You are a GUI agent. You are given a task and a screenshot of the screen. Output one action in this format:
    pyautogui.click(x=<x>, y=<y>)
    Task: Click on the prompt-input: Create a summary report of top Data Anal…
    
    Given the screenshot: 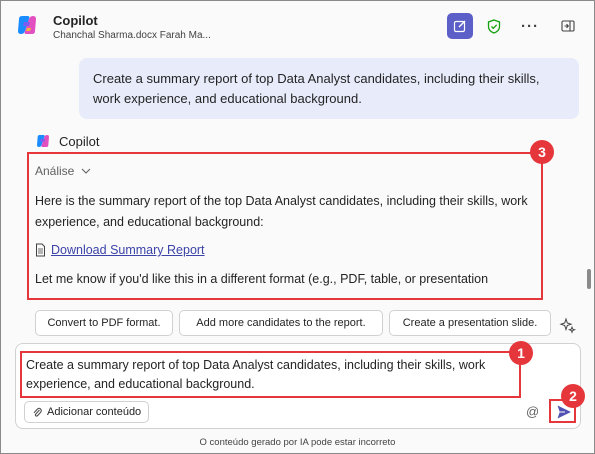 What is the action you would take?
    pyautogui.click(x=281, y=375)
    